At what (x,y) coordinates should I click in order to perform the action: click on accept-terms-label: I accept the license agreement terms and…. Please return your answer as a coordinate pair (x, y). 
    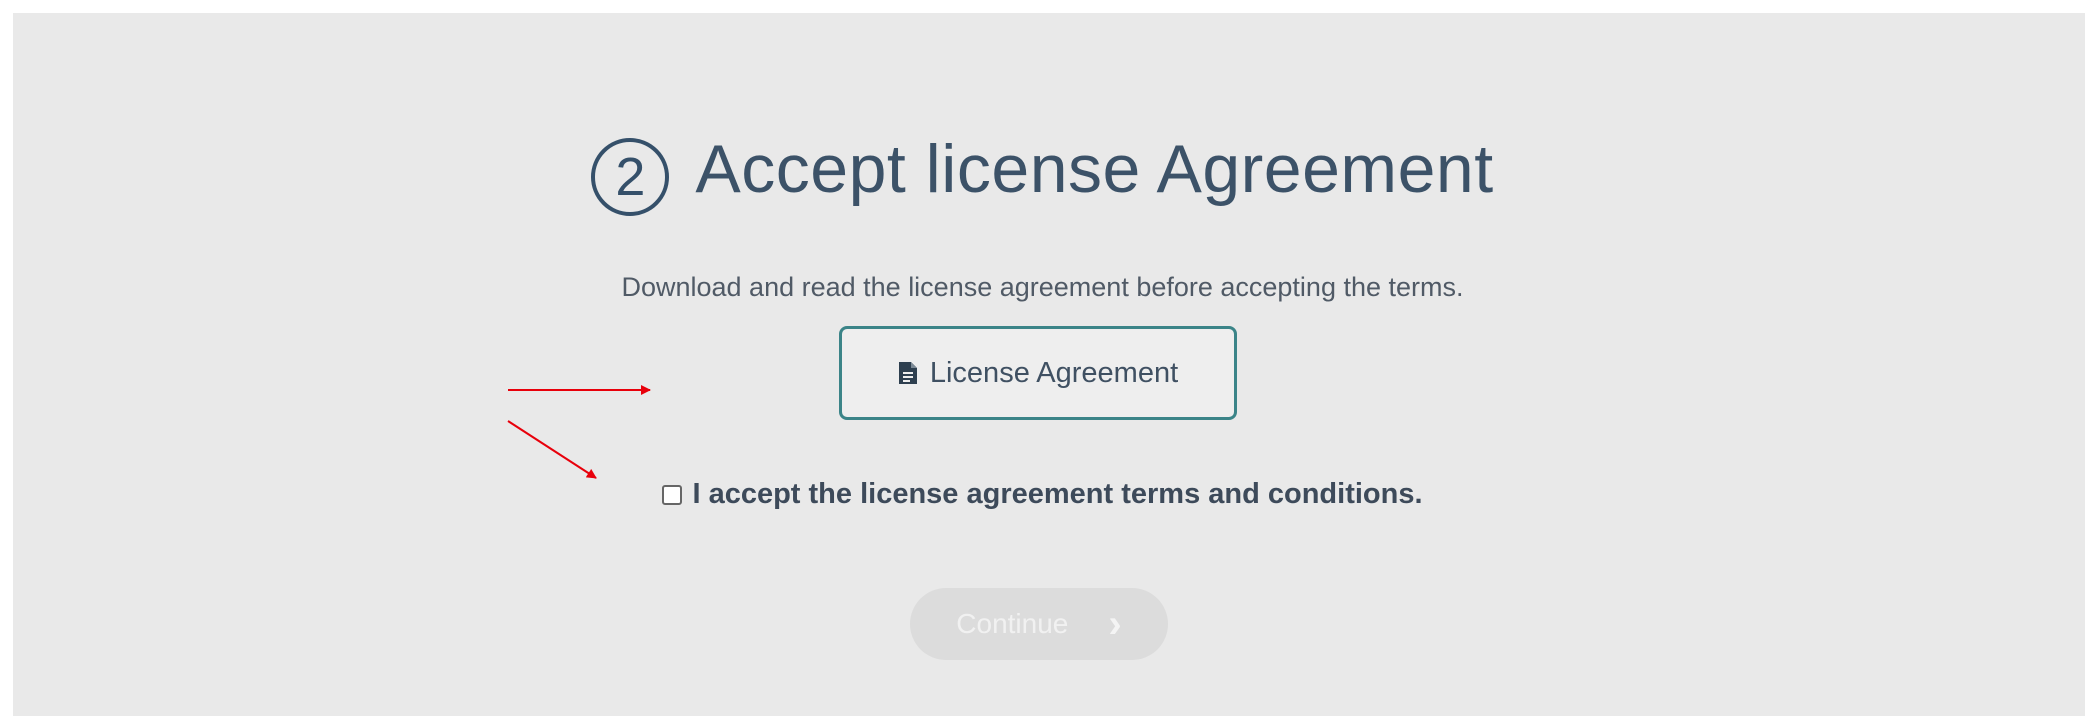
    Looking at the image, I should click on (1057, 494).